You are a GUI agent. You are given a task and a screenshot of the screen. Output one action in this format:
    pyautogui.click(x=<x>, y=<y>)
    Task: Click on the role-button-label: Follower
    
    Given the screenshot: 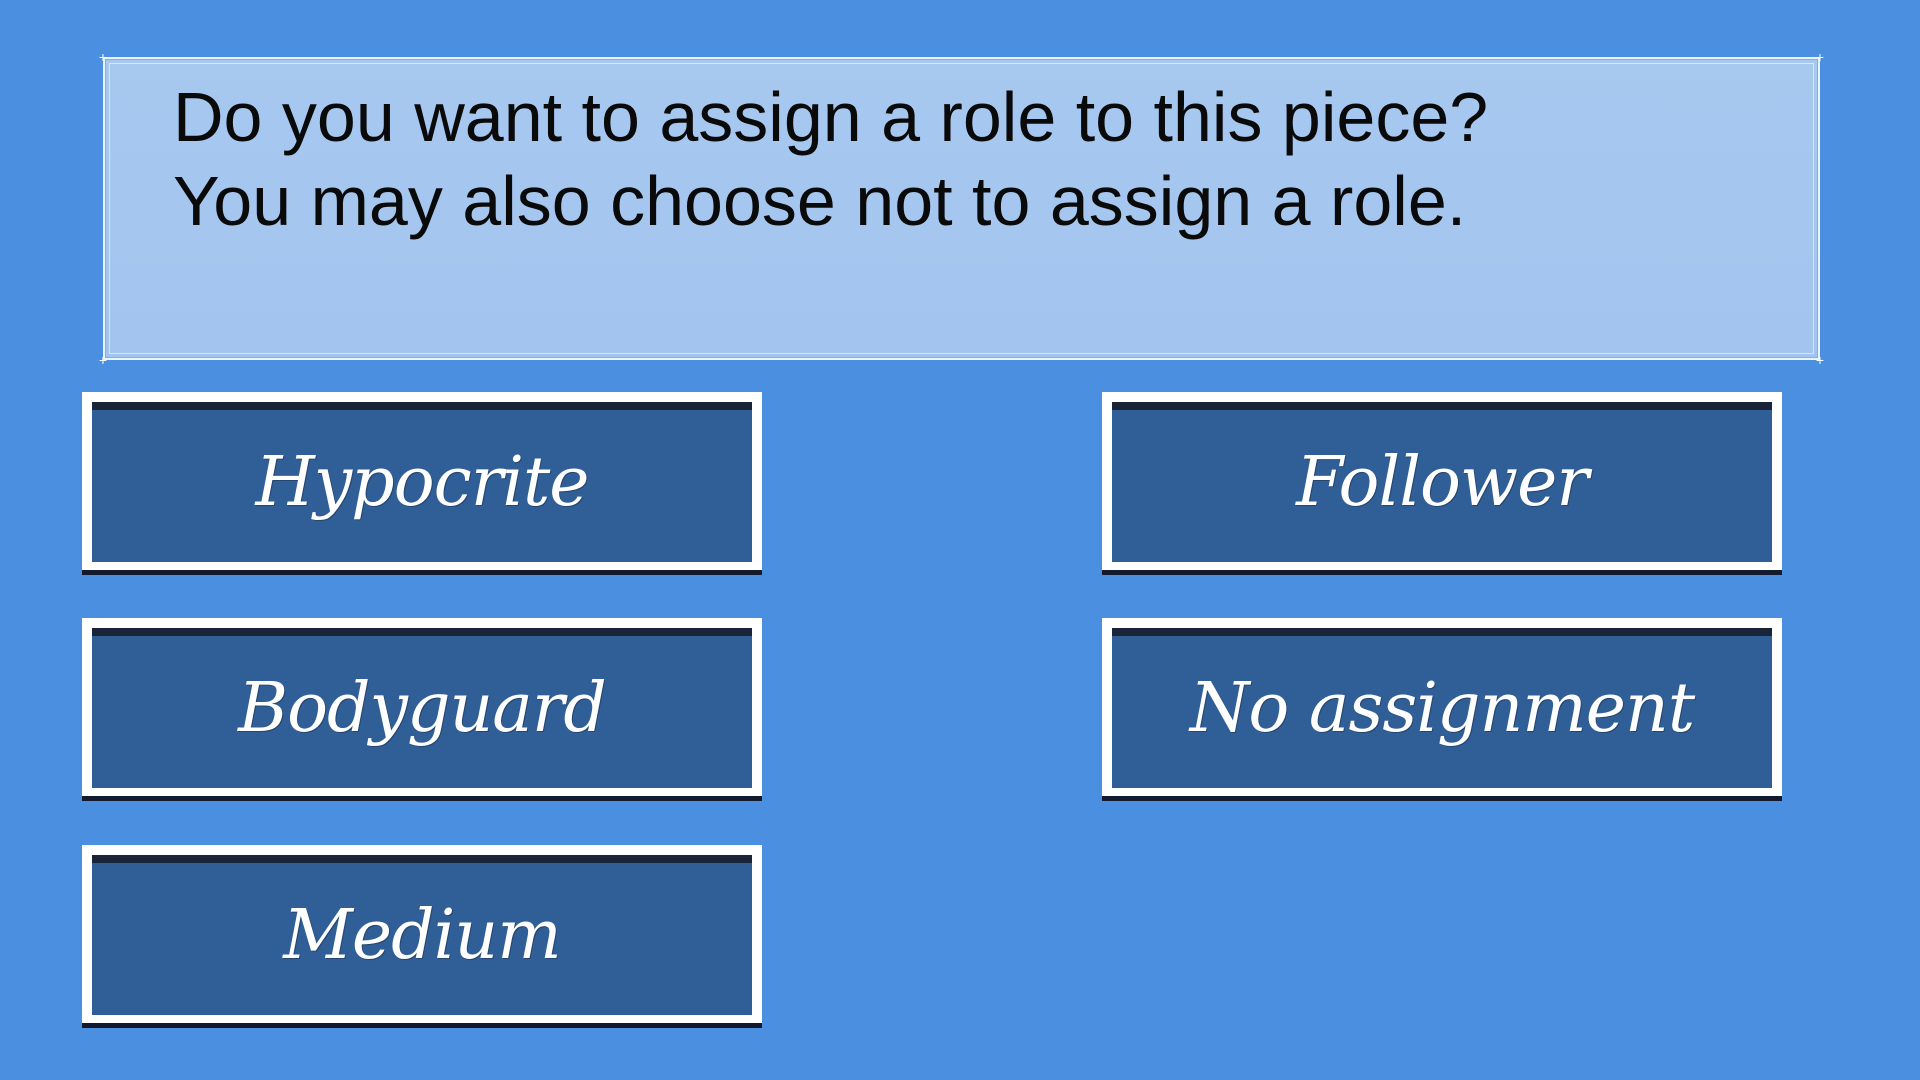 What is the action you would take?
    pyautogui.click(x=1442, y=482)
    